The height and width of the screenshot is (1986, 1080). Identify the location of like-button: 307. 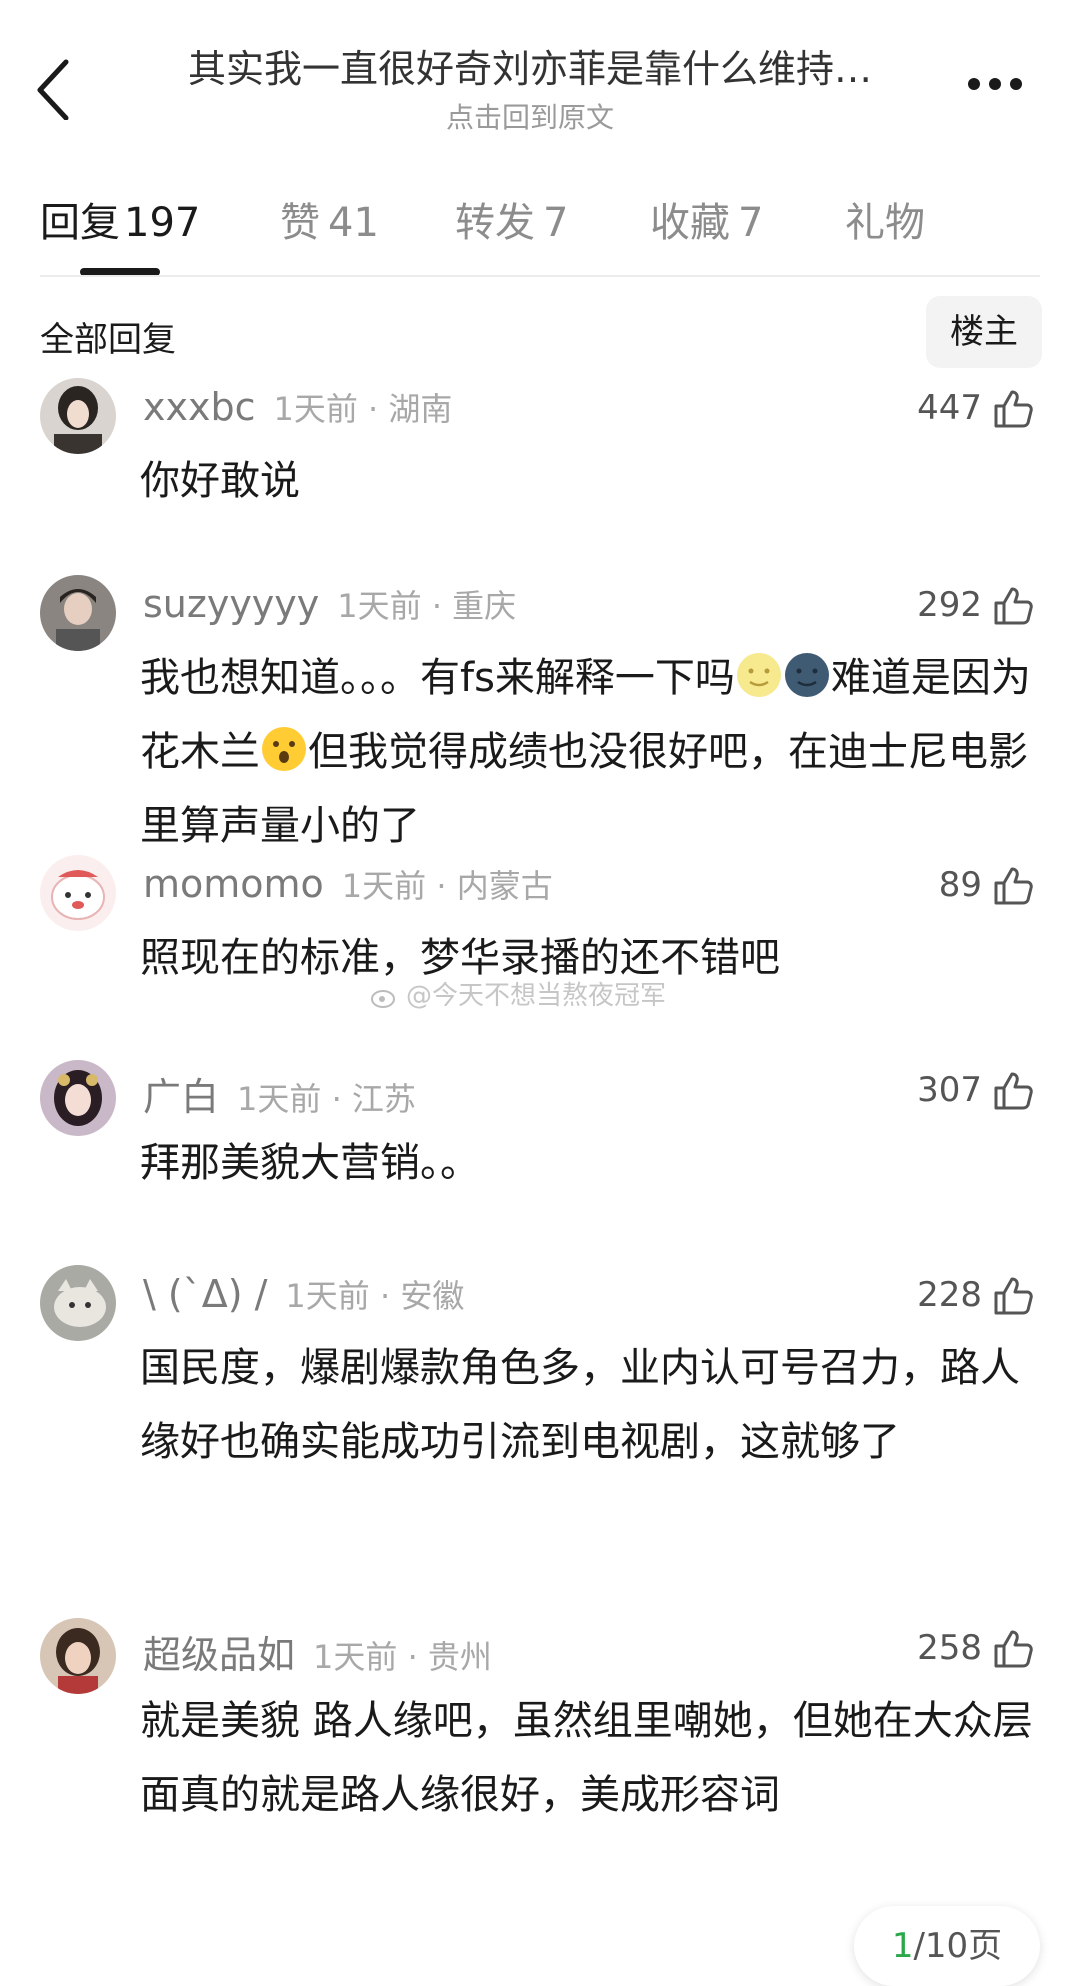
(976, 1090).